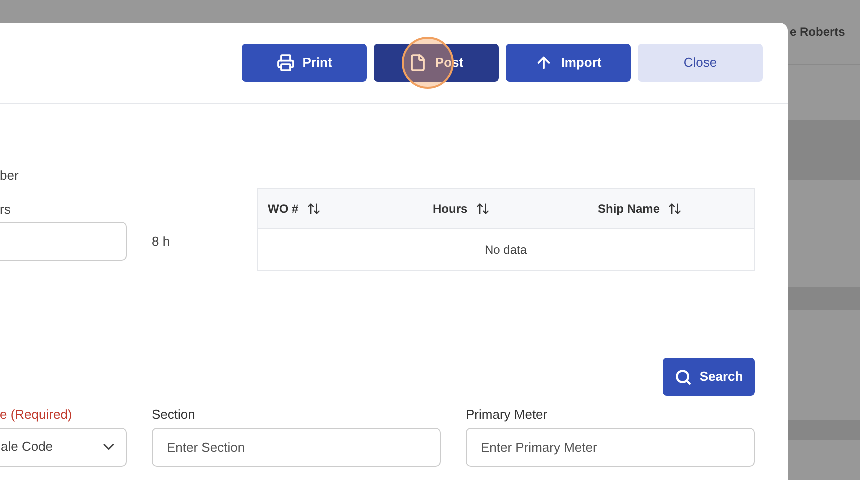 The image size is (860, 480). Describe the element at coordinates (506, 250) in the screenshot. I see `empty-message: No data` at that location.